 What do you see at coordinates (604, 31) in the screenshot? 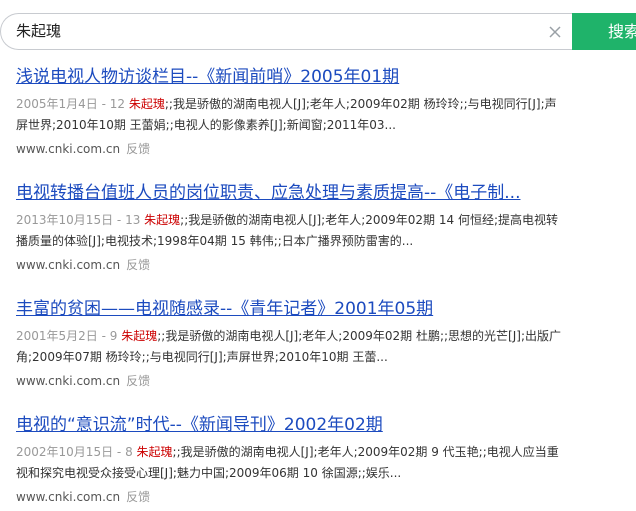
I see `search-button: 搜索` at bounding box center [604, 31].